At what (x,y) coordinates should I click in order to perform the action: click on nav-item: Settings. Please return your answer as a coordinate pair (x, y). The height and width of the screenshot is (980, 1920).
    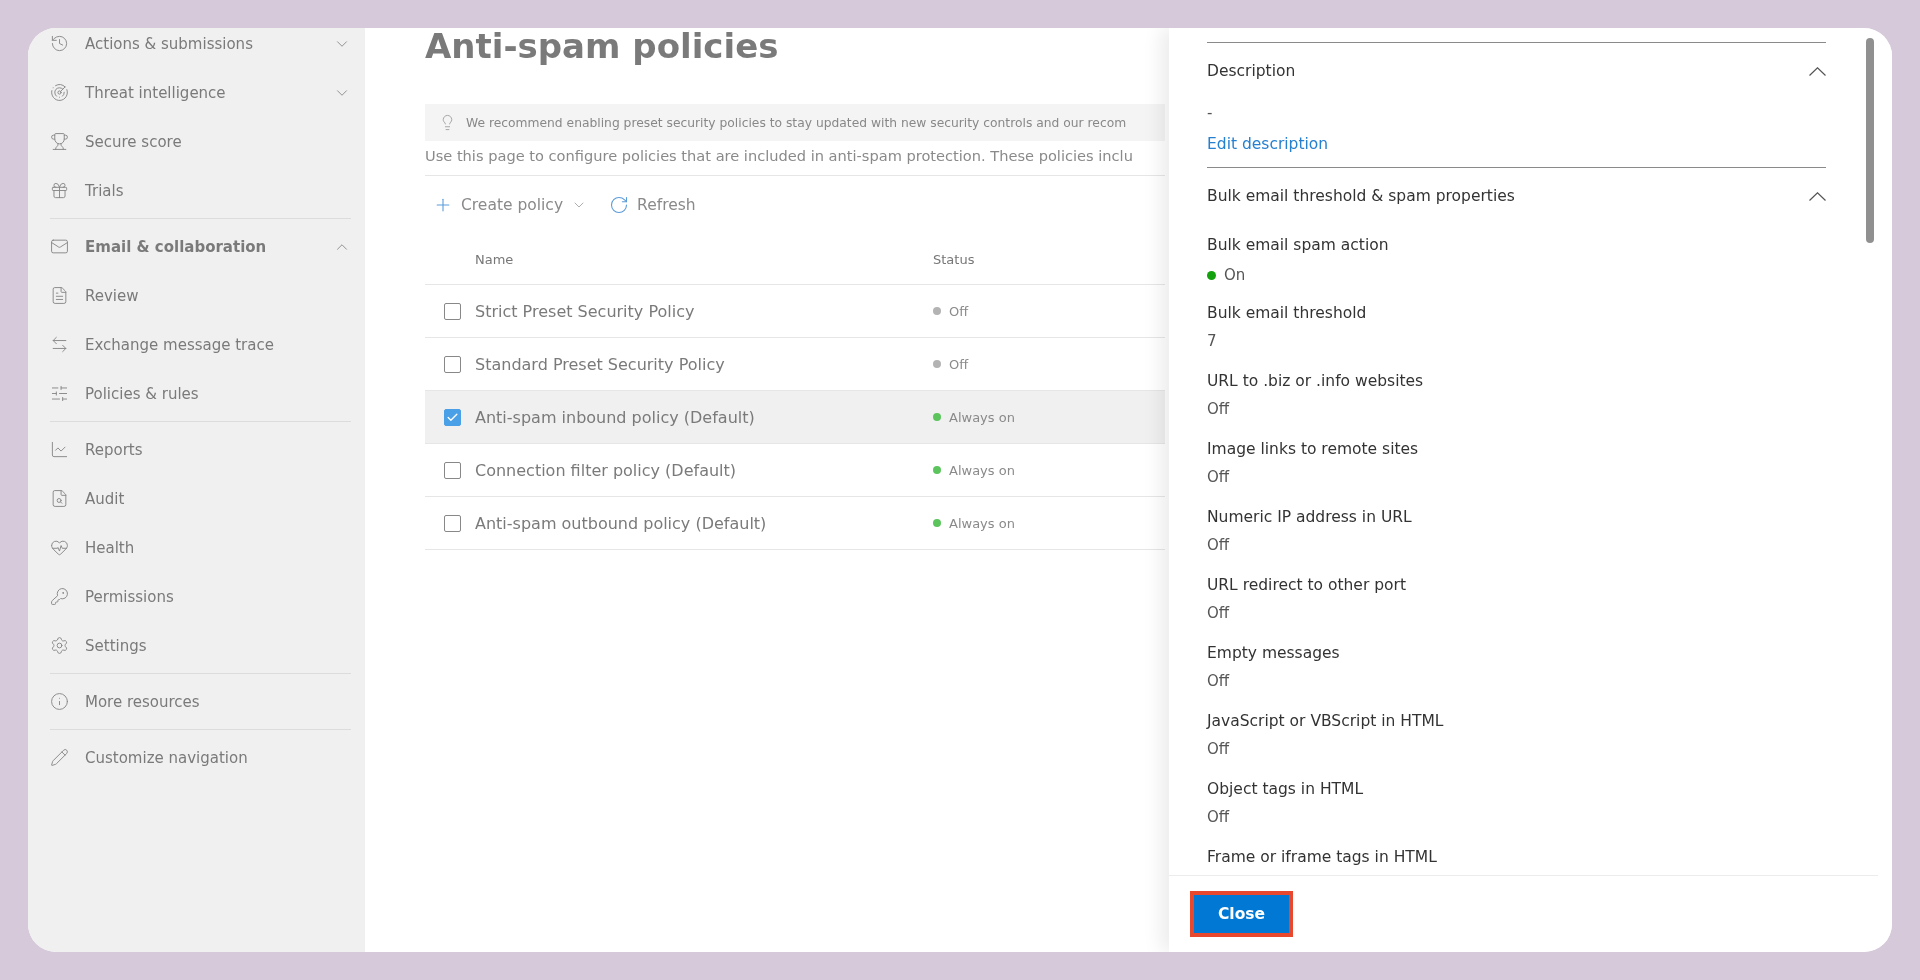
    Looking at the image, I should click on (200, 645).